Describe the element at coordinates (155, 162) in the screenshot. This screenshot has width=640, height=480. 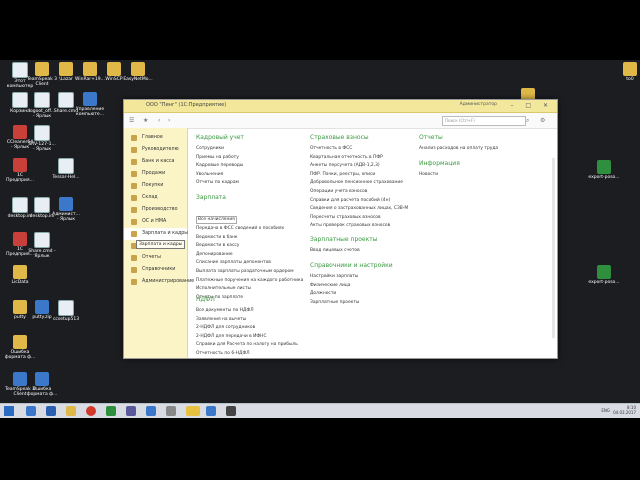
I see `sidebar-item: Банк и касса` at that location.